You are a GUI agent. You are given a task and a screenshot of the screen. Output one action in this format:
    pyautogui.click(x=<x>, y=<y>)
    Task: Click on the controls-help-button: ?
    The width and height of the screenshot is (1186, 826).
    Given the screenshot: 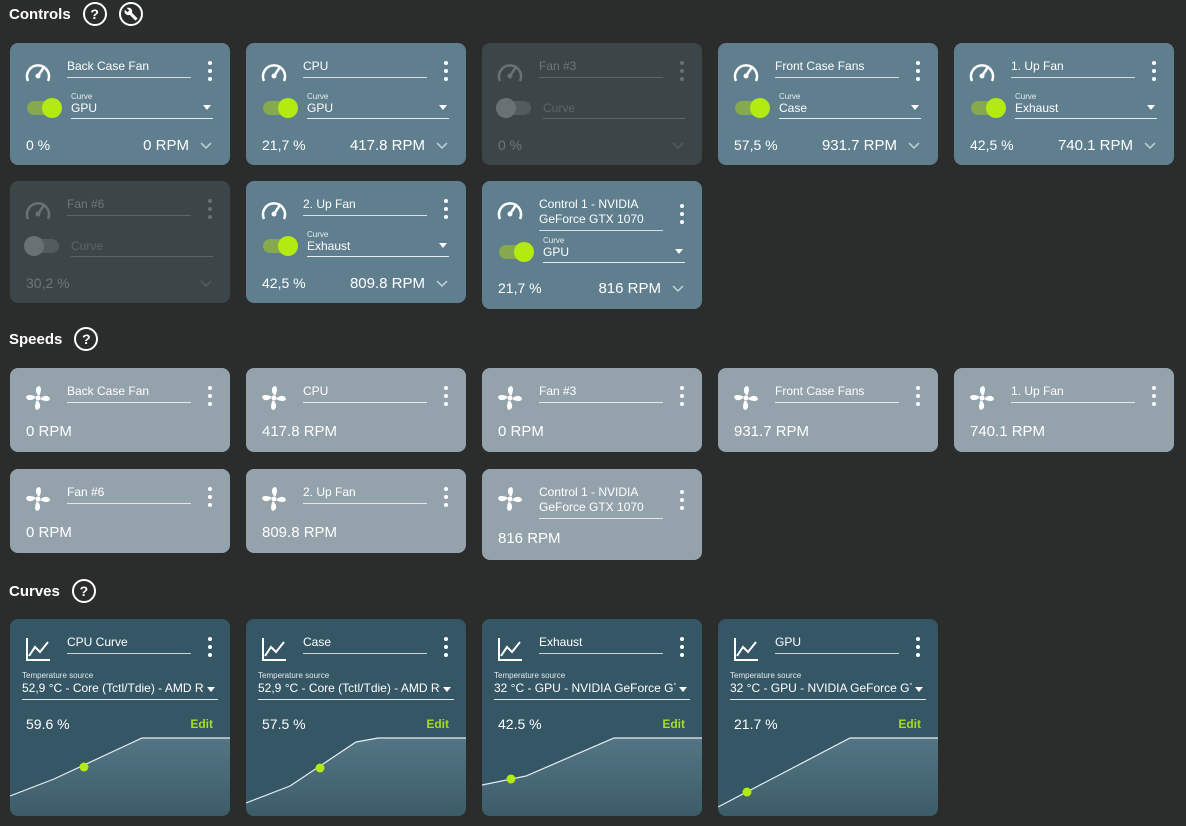 What is the action you would take?
    pyautogui.click(x=94, y=14)
    